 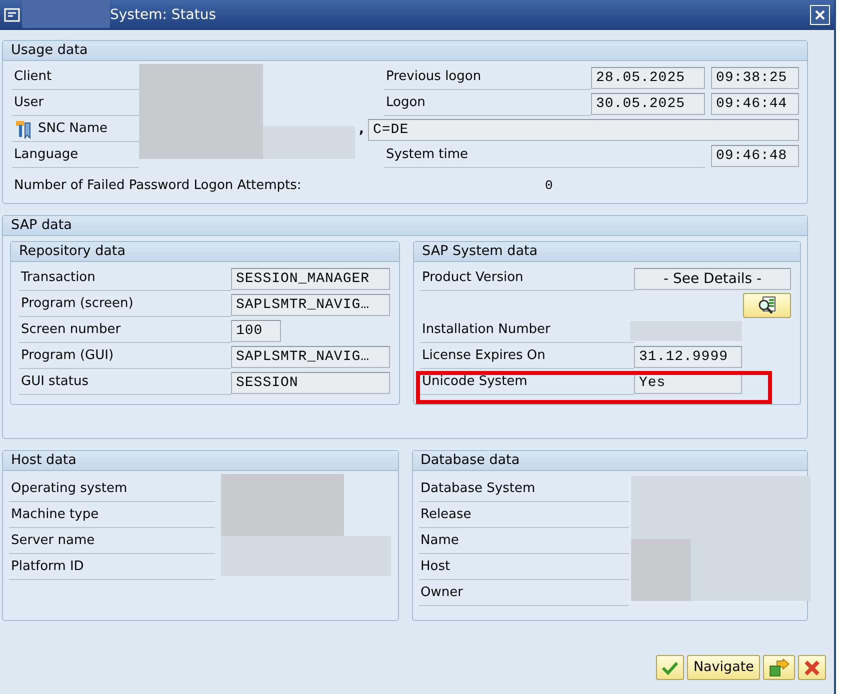 What do you see at coordinates (73, 129) in the screenshot?
I see `field-label: SNC Name` at bounding box center [73, 129].